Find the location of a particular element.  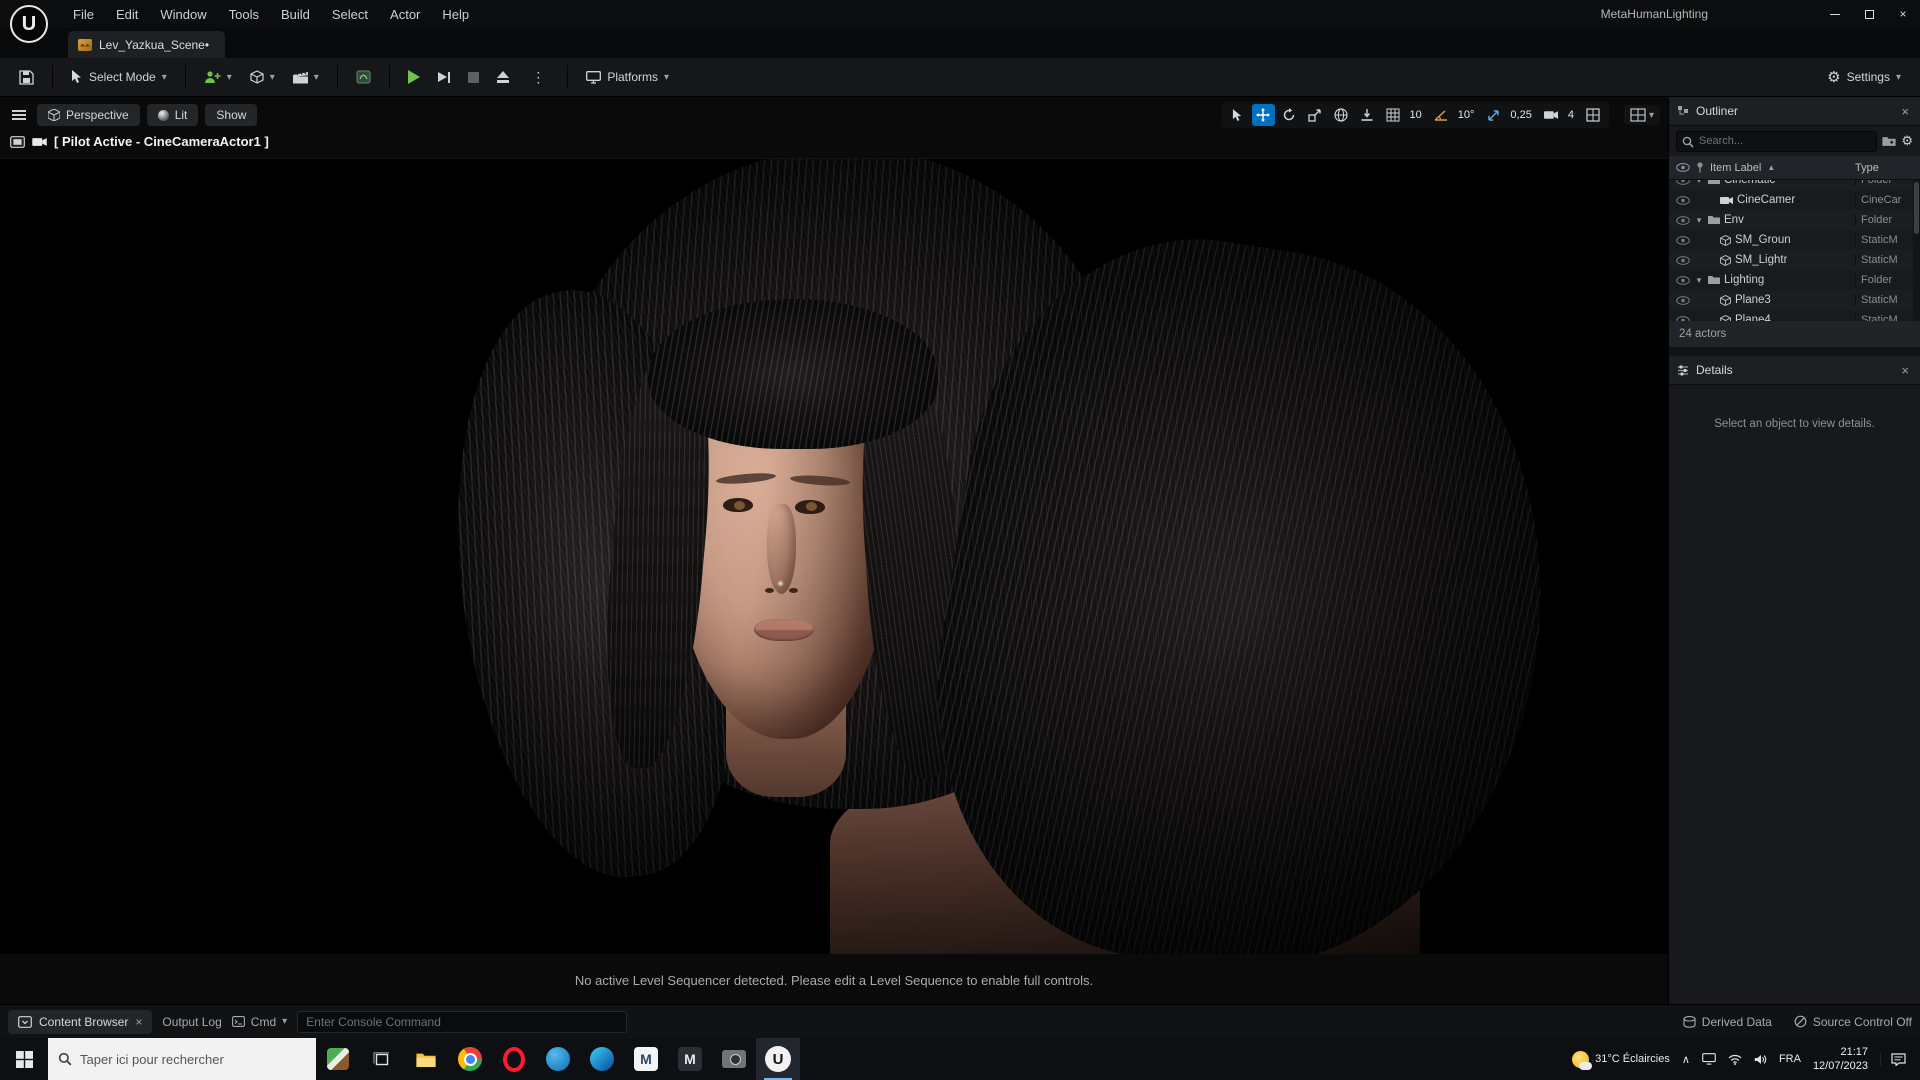

grid-snap-toggle is located at coordinates (1393, 115).